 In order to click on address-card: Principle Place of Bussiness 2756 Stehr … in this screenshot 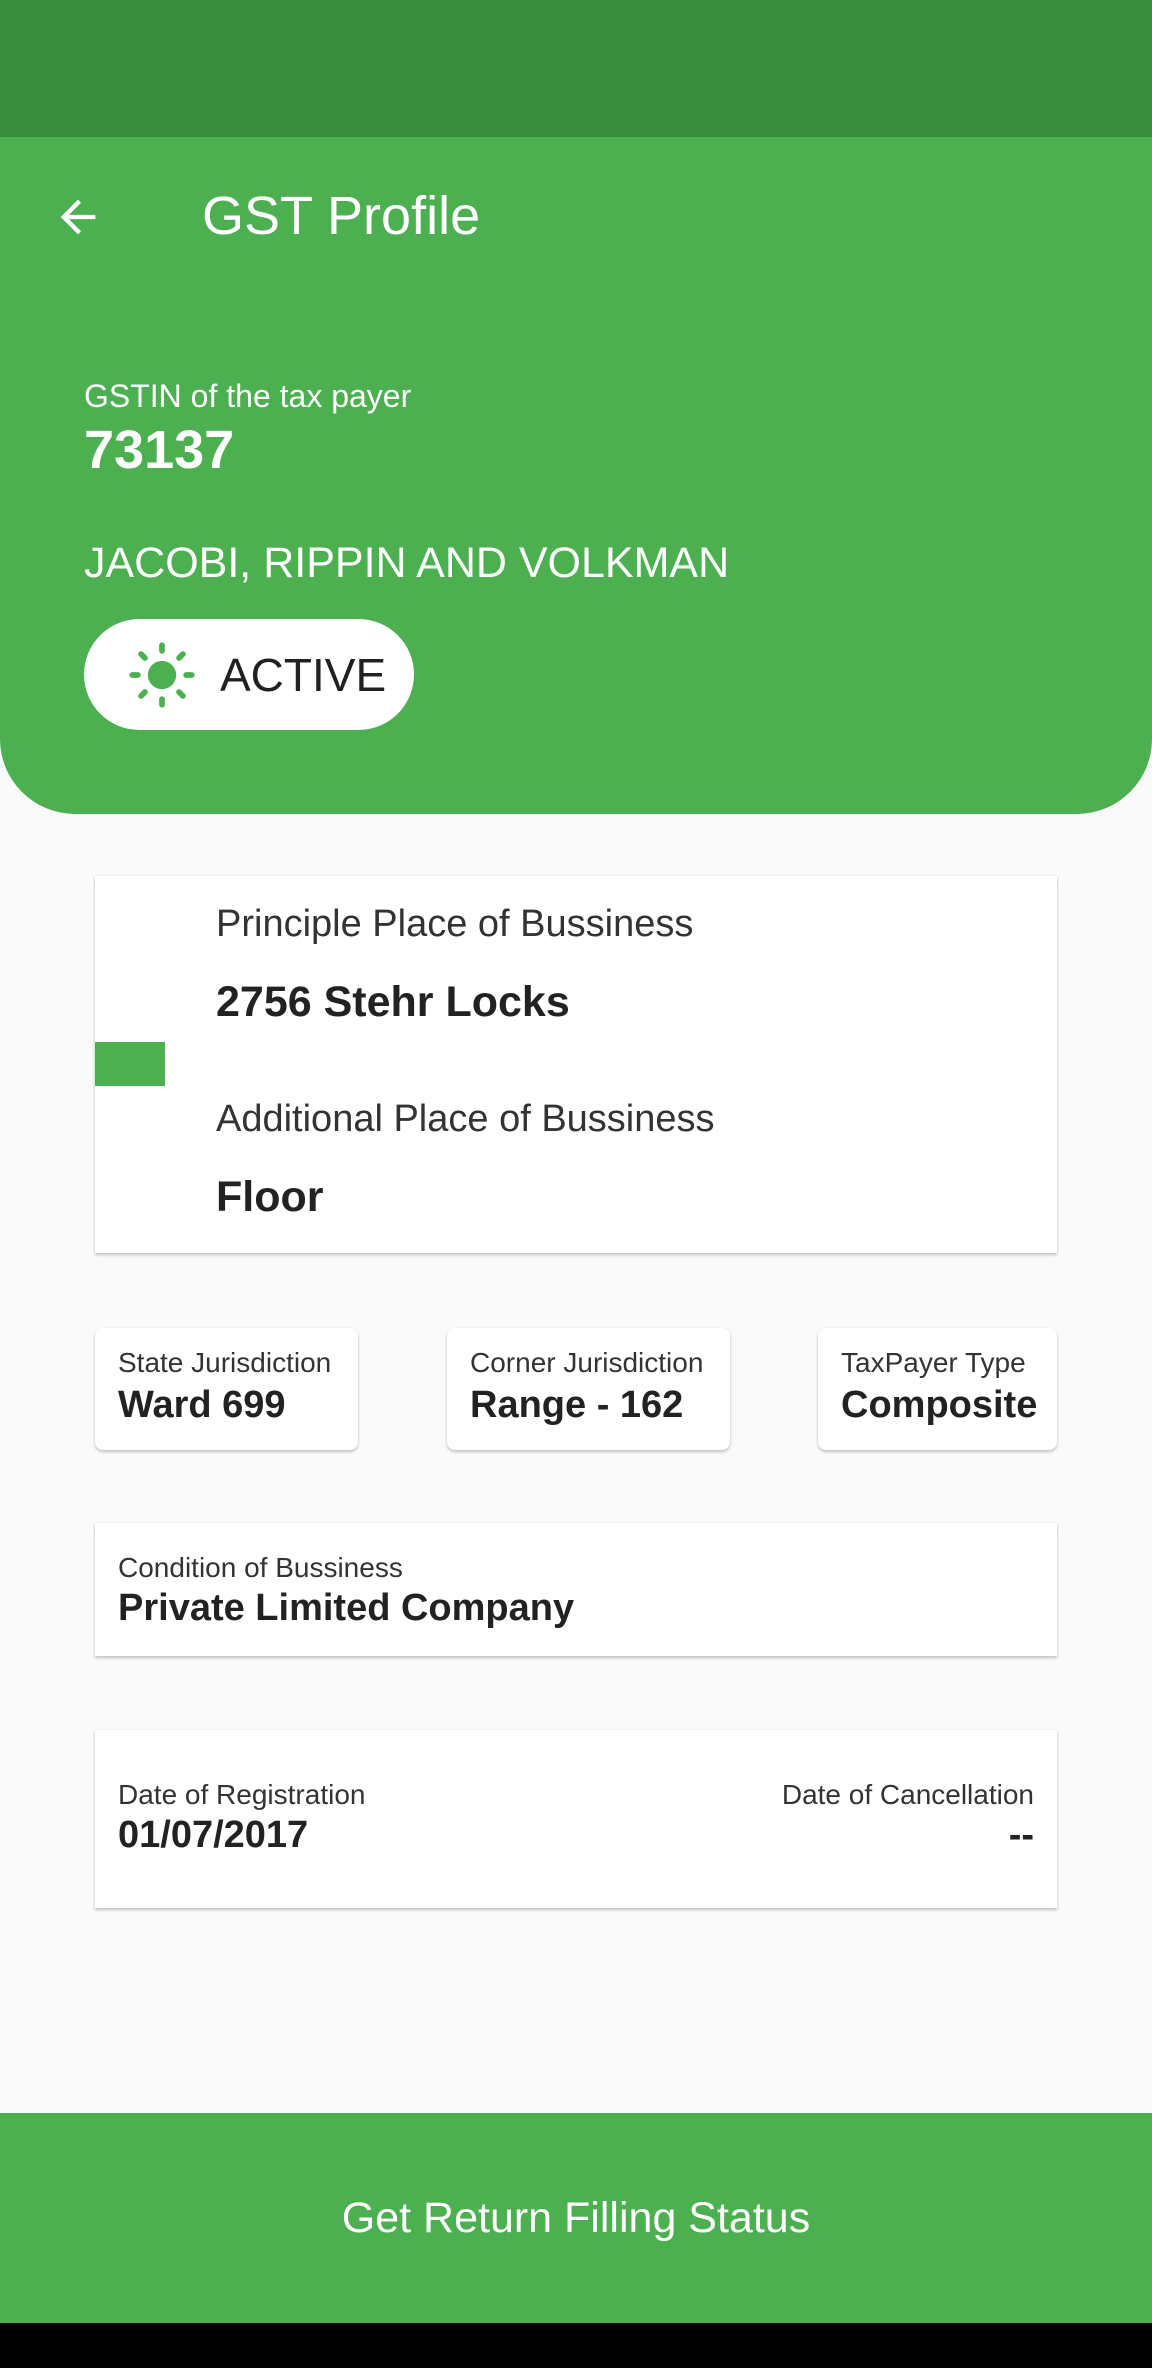, I will do `click(576, 1064)`.